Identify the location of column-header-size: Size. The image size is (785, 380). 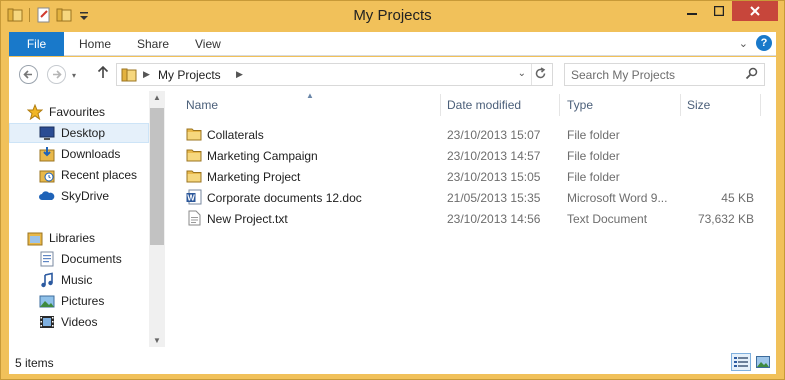
(698, 105).